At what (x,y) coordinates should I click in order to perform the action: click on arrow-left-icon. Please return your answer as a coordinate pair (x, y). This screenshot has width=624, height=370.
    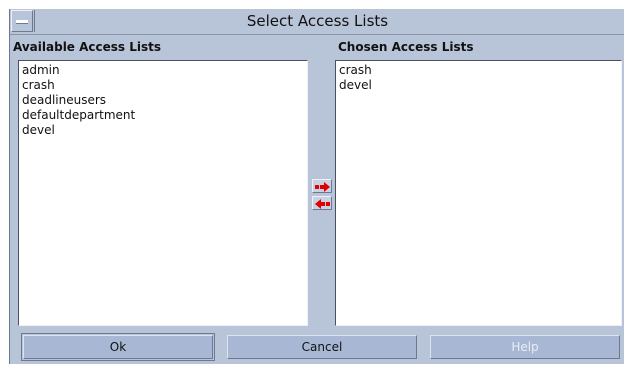
    Looking at the image, I should click on (322, 204).